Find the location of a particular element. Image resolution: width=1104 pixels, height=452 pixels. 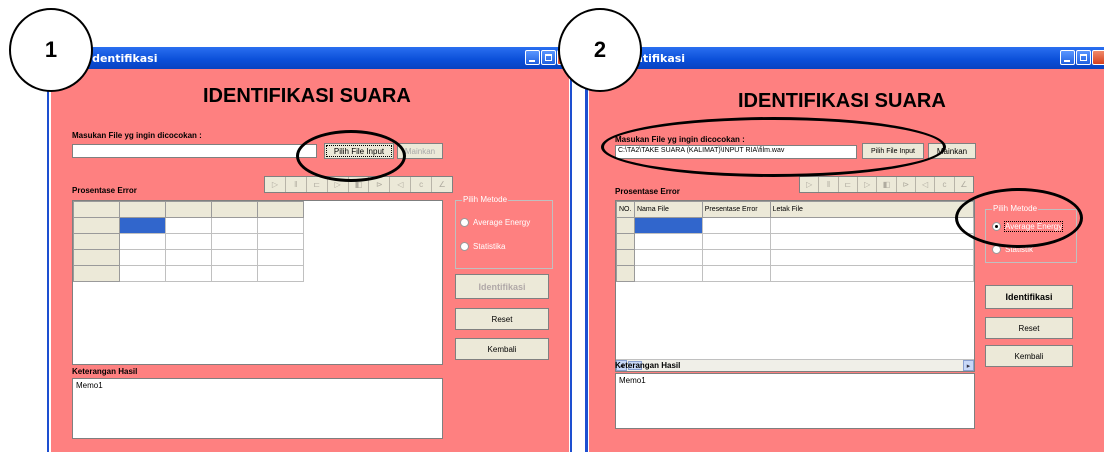

scroll-right-icon: ▸ is located at coordinates (968, 365).